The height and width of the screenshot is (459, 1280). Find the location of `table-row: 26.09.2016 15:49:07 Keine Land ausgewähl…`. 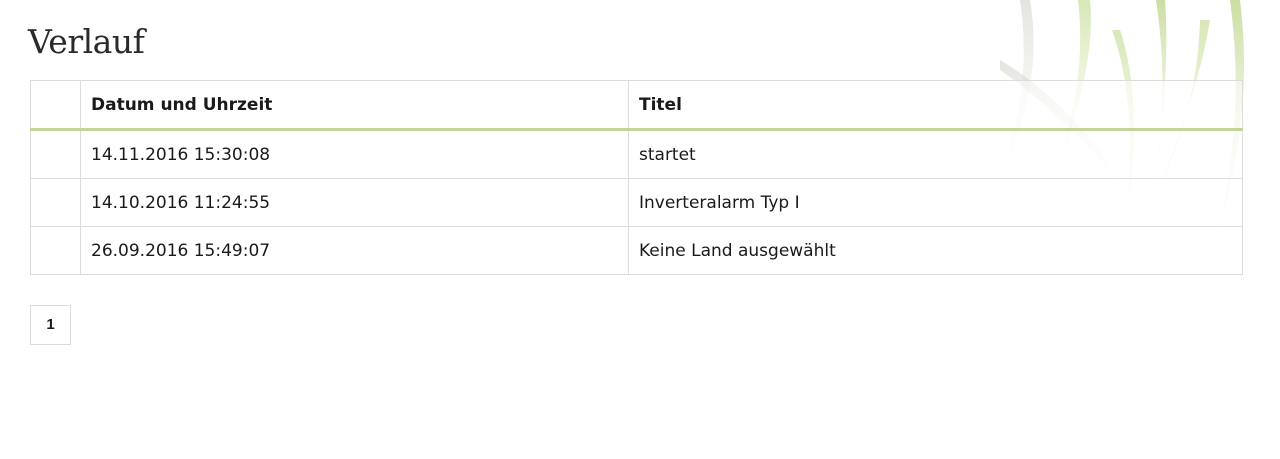

table-row: 26.09.2016 15:49:07 Keine Land ausgewähl… is located at coordinates (636, 250).